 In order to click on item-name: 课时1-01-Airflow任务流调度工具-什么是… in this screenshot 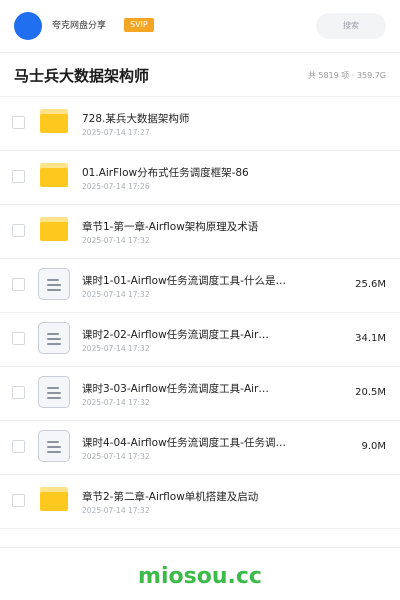, I will do `click(184, 281)`.